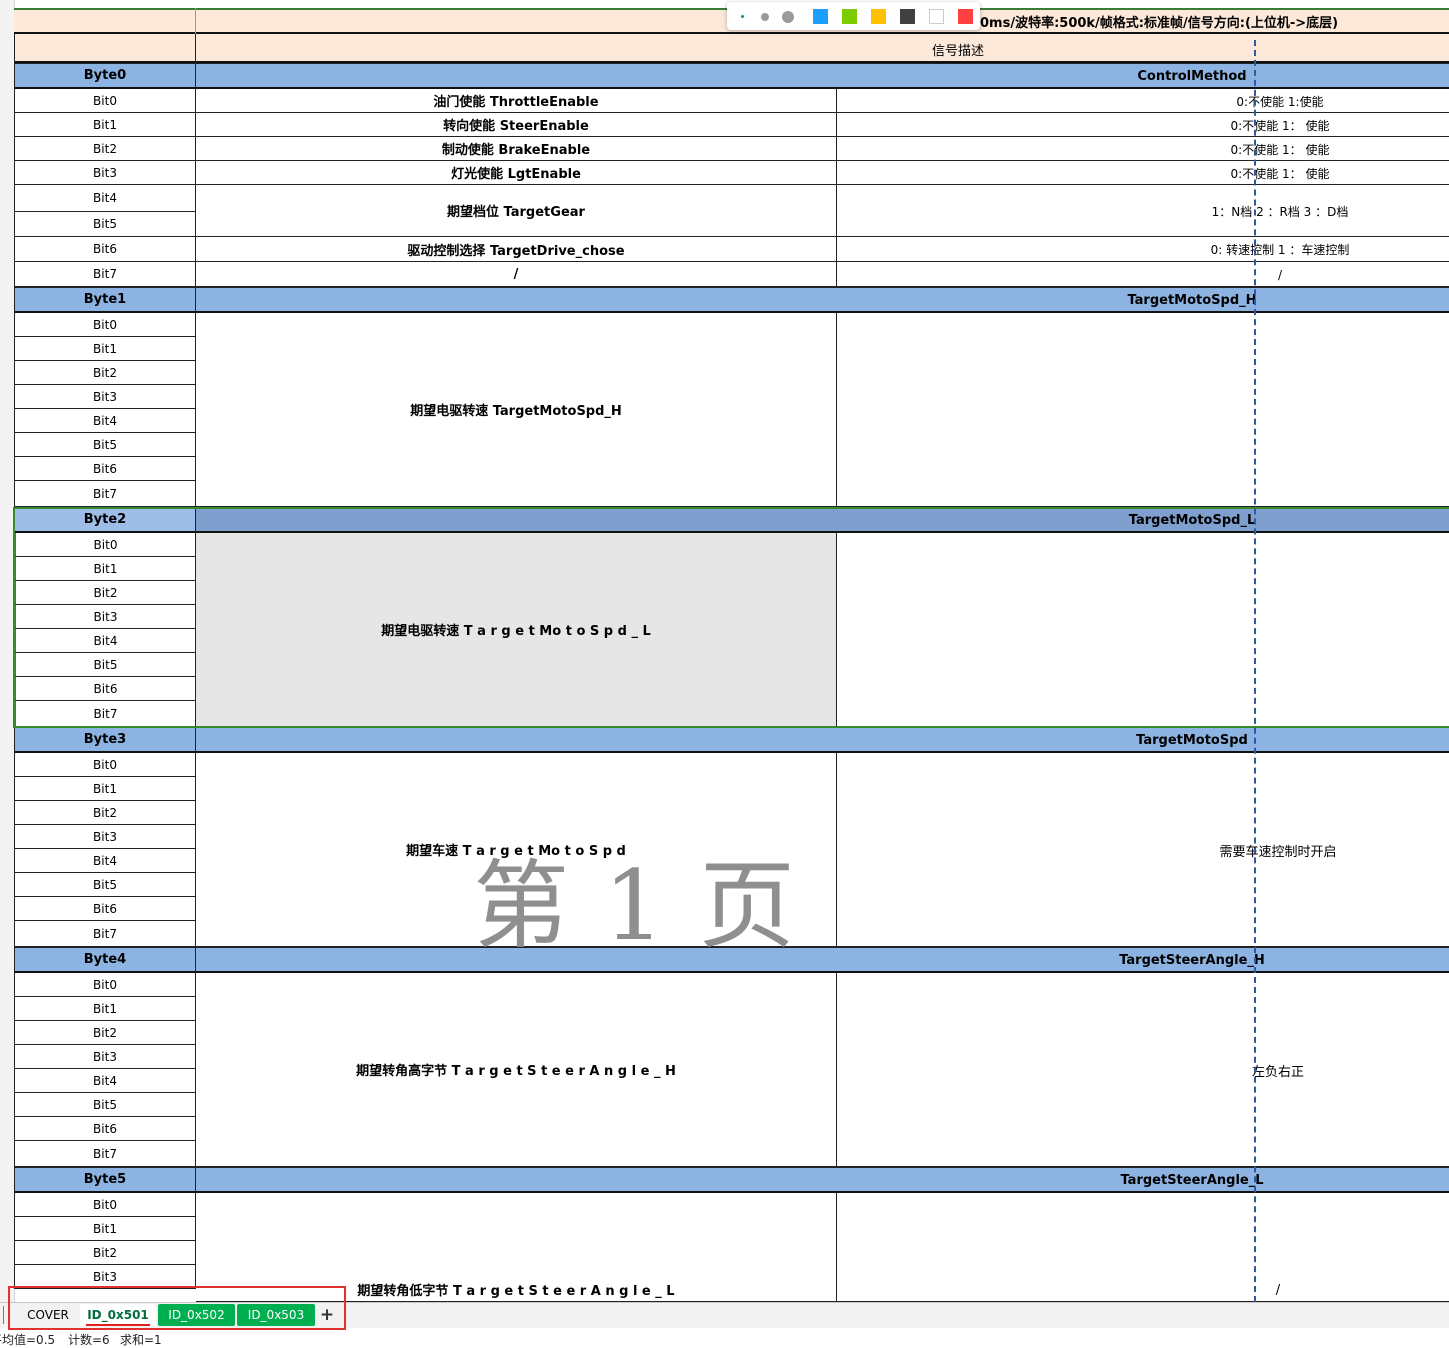  Describe the element at coordinates (635, 901) in the screenshot. I see `page-watermark: 第 1 页` at that location.